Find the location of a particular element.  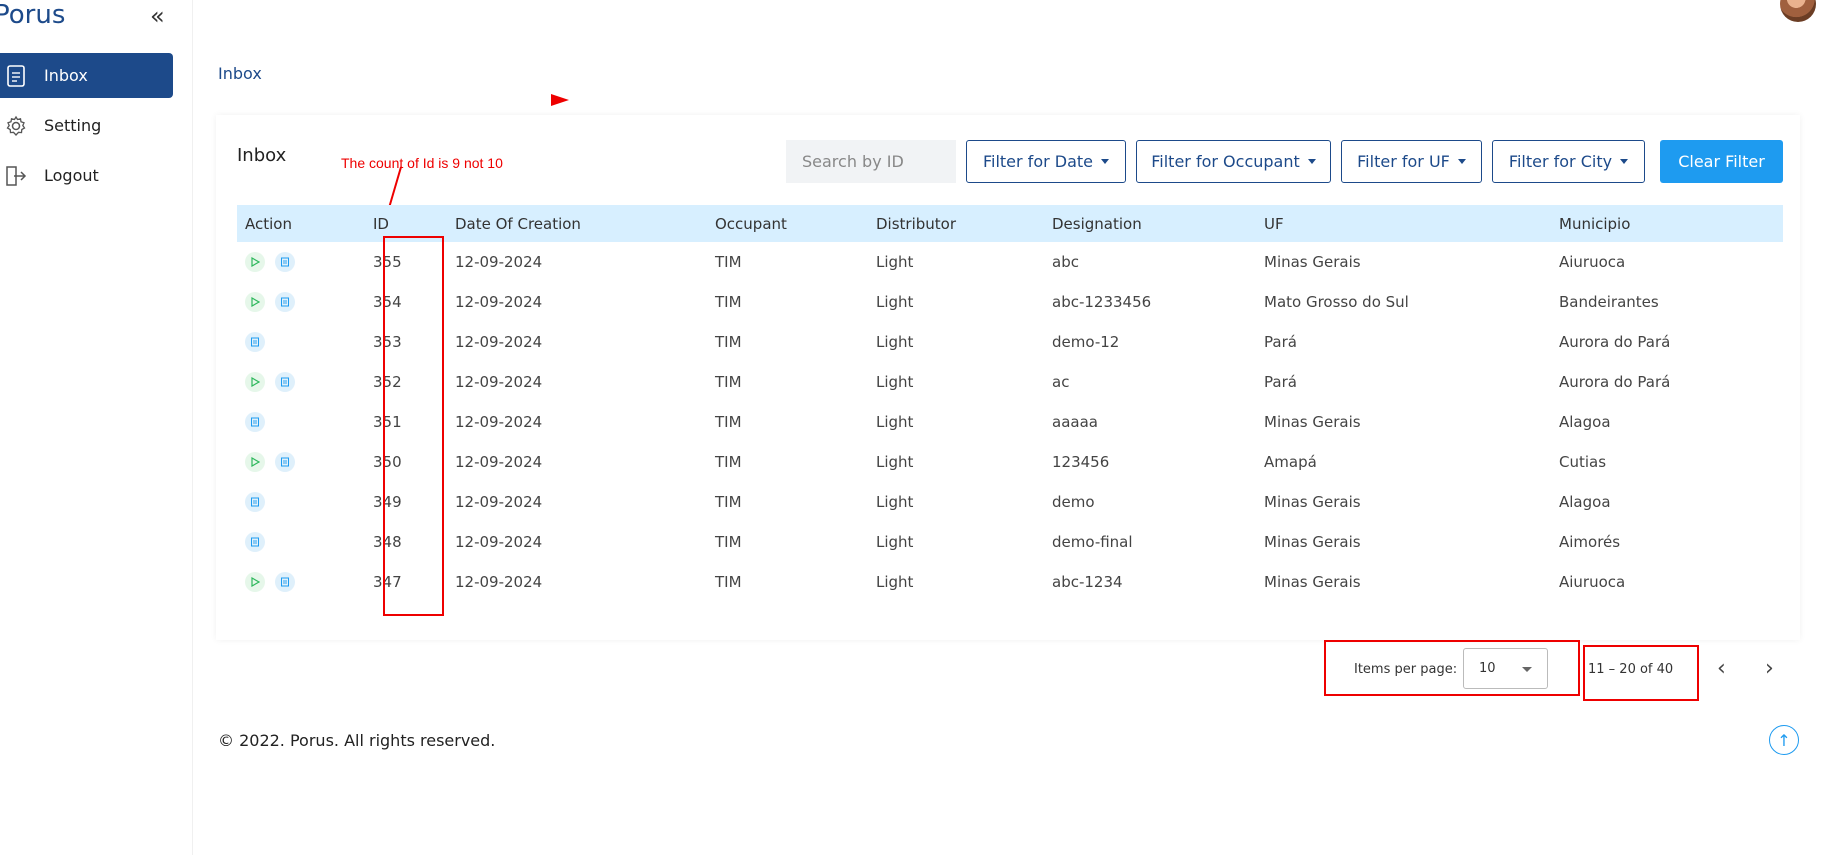

designation-cell: abc-1234 is located at coordinates (1087, 582).